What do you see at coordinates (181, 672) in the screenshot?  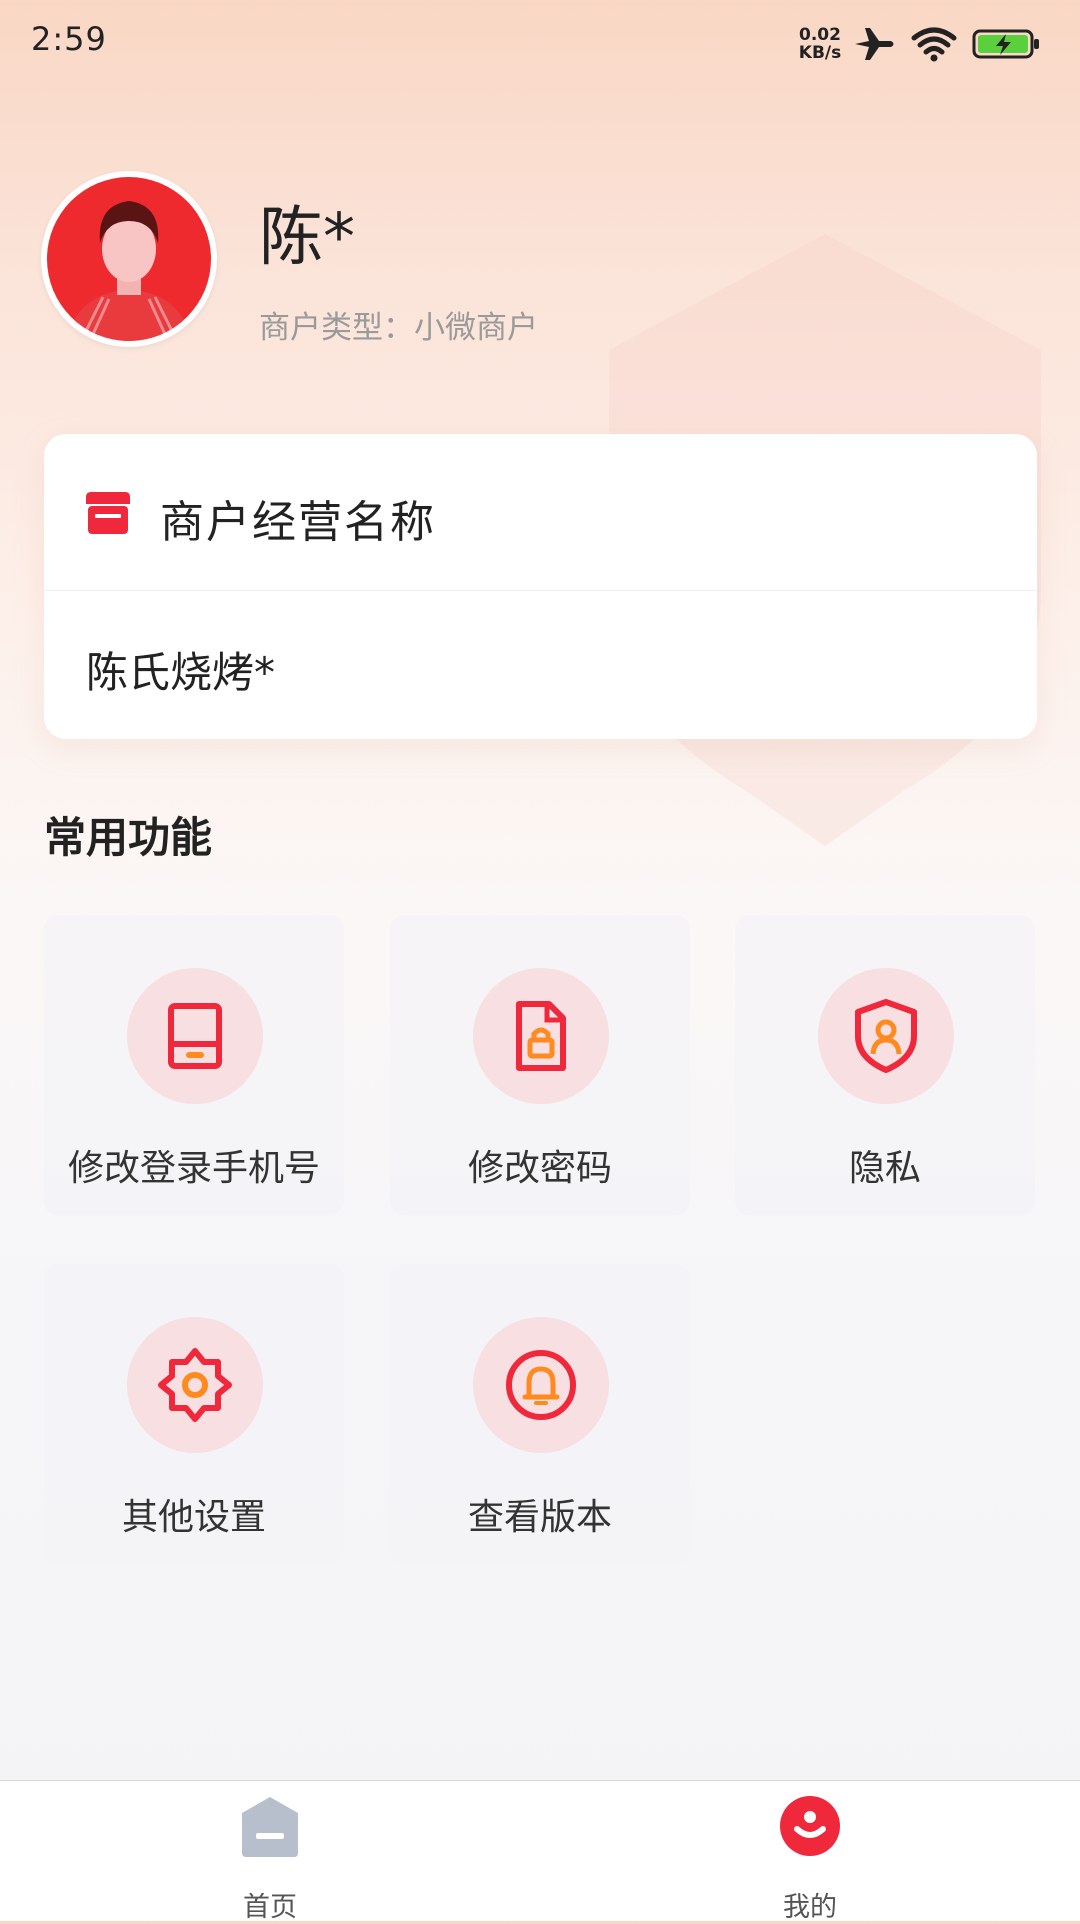 I see `merchant-name-value: 陈氏烧烤*` at bounding box center [181, 672].